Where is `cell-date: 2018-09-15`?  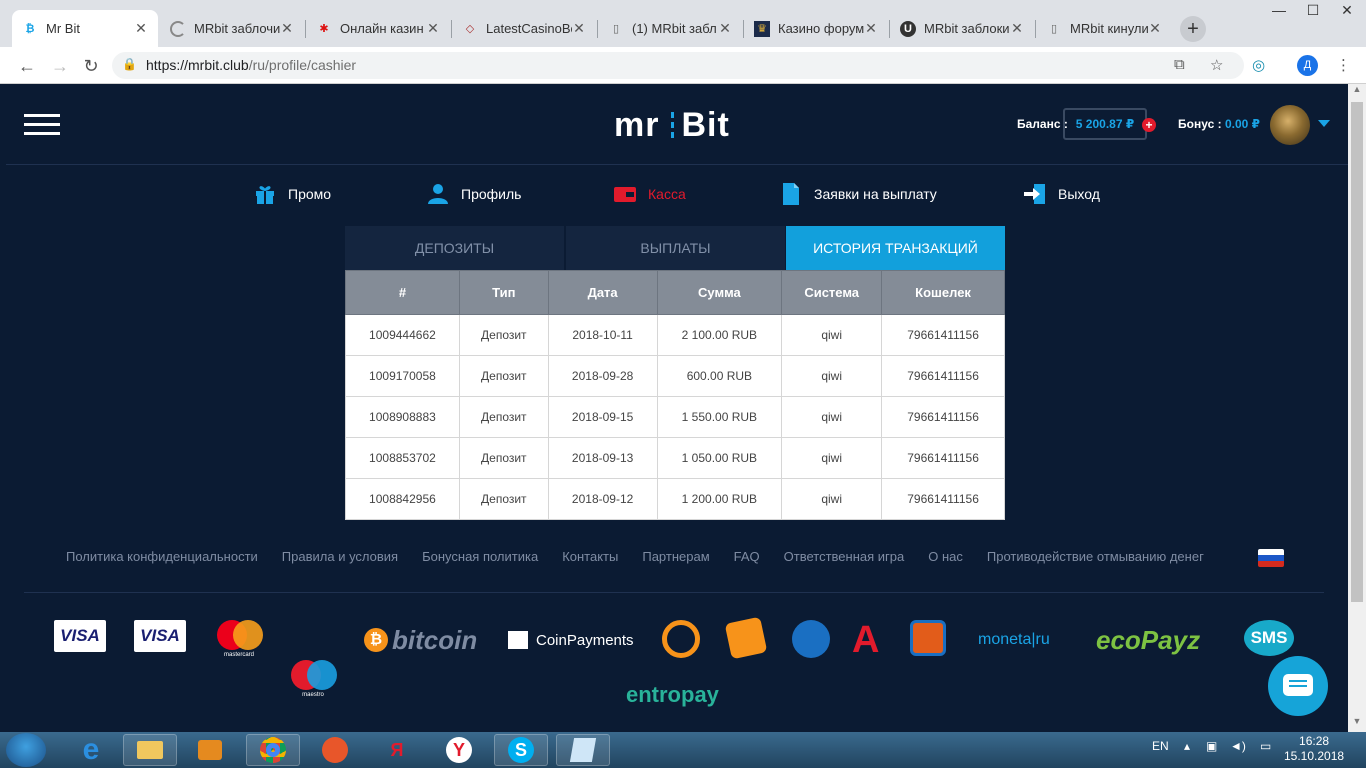
cell-date: 2018-09-15 is located at coordinates (602, 417).